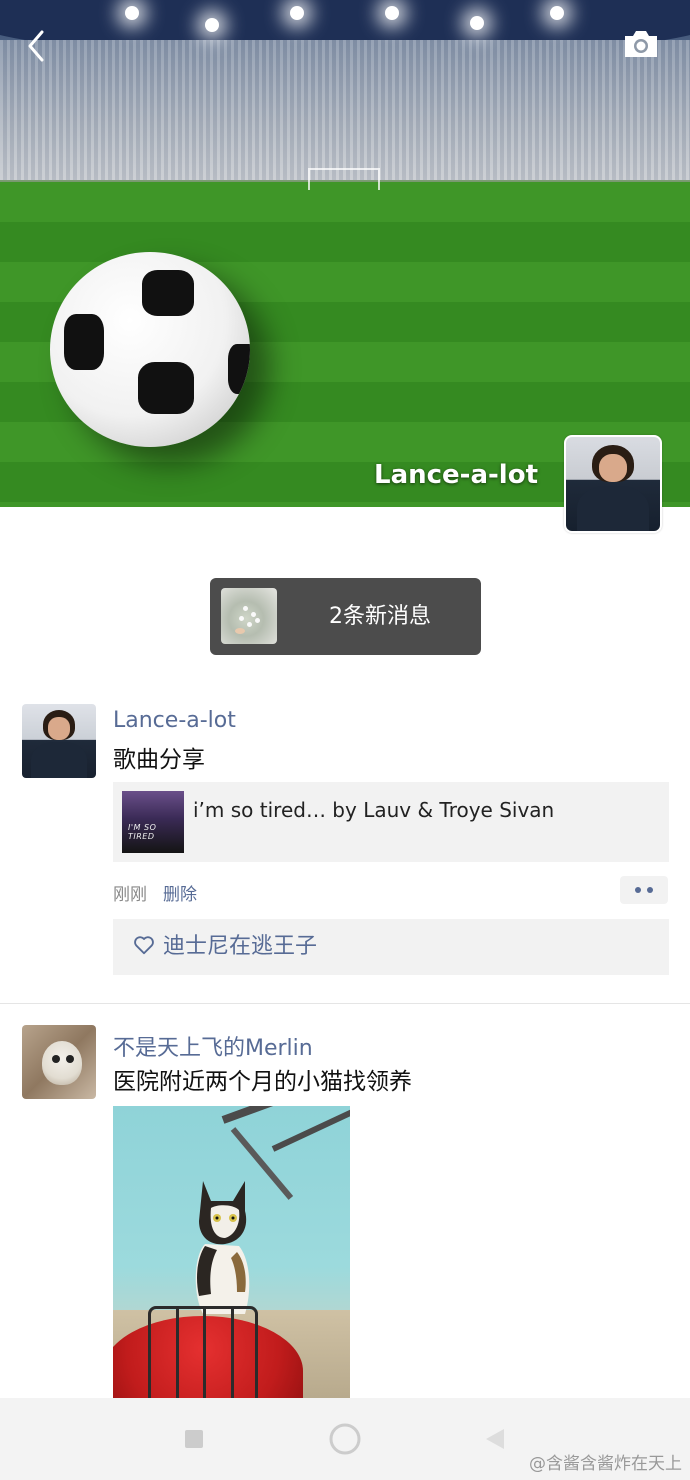 Image resolution: width=690 pixels, height=1480 pixels. Describe the element at coordinates (345, 110) in the screenshot. I see `stadium-stands` at that location.